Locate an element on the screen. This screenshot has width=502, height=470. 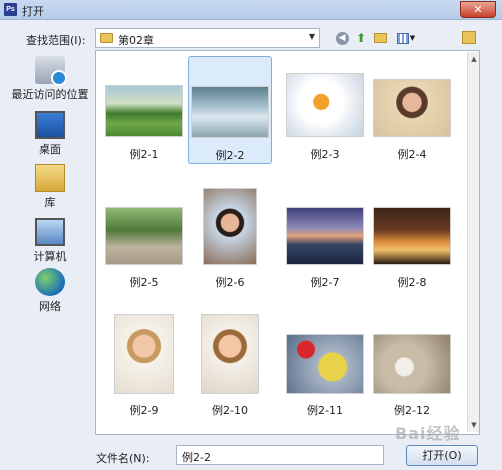
look-in-label: 查找范围(I): is located at coordinates (56, 40).